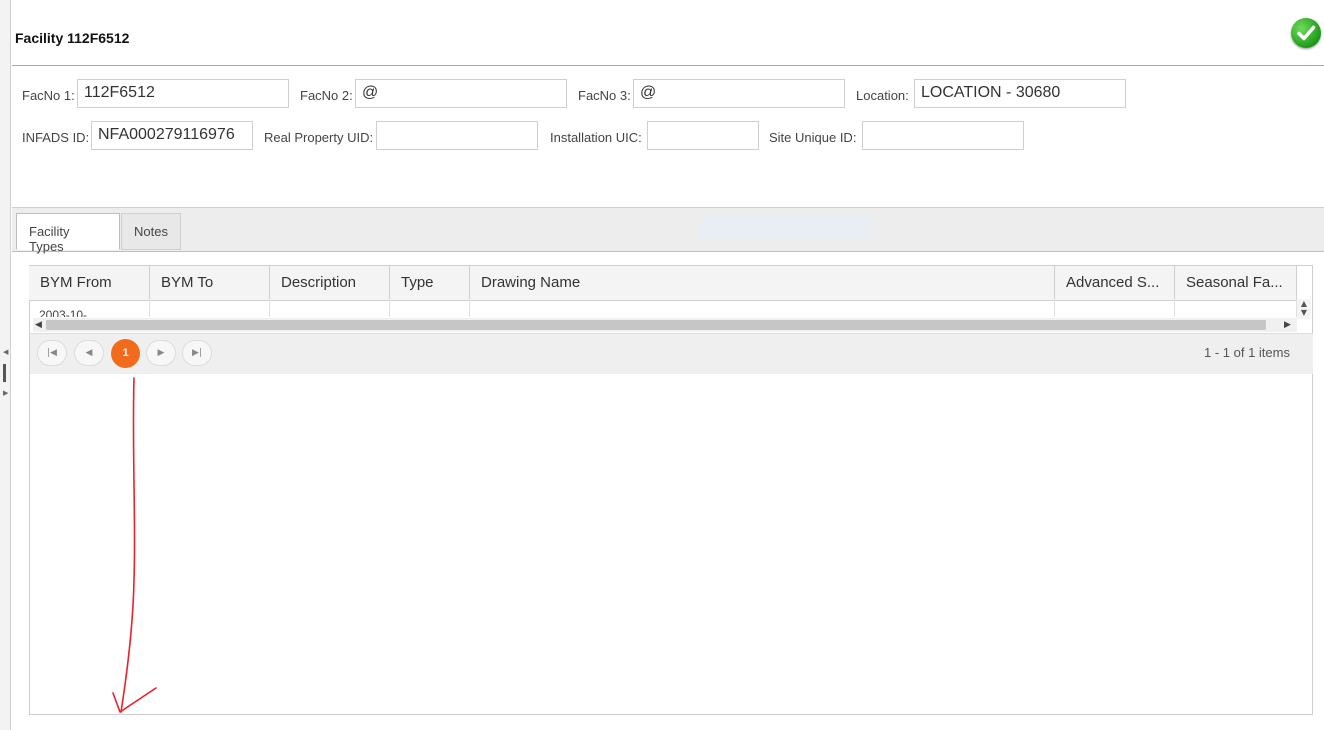 Image resolution: width=1324 pixels, height=730 pixels. What do you see at coordinates (89, 282) in the screenshot?
I see `column-header: BYM From` at bounding box center [89, 282].